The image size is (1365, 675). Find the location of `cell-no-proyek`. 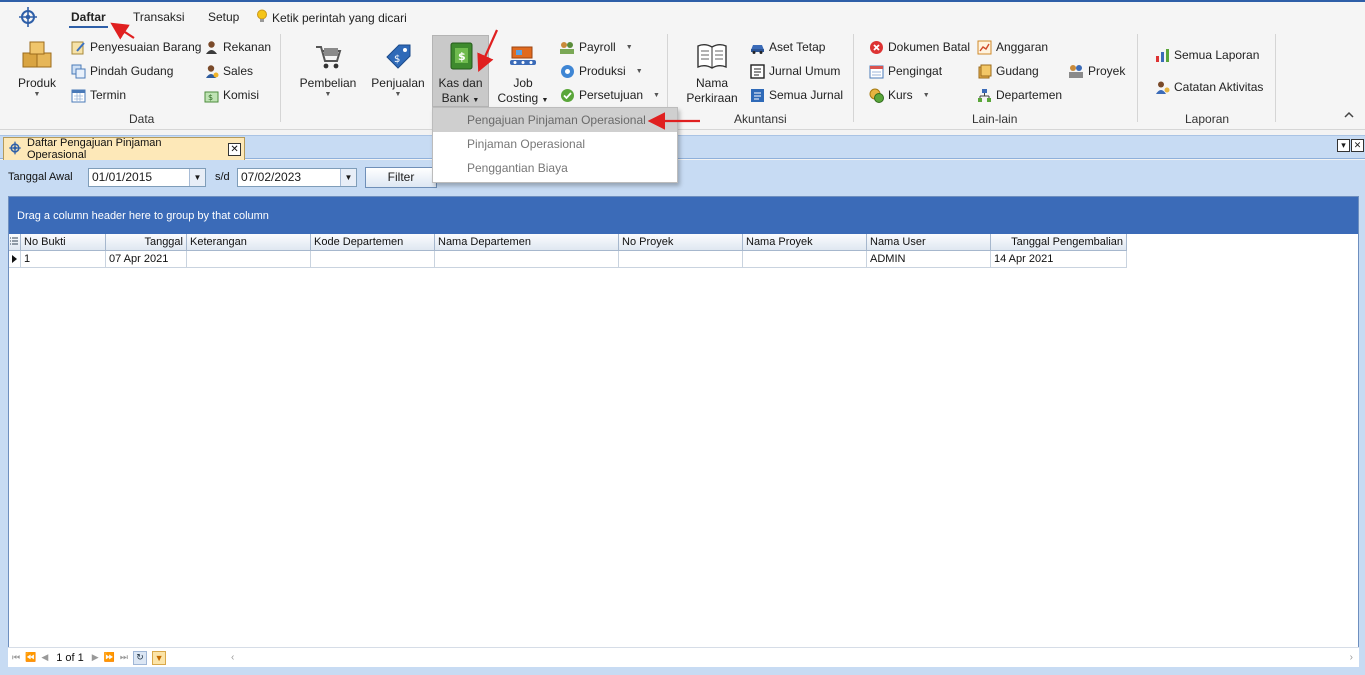

cell-no-proyek is located at coordinates (681, 259).